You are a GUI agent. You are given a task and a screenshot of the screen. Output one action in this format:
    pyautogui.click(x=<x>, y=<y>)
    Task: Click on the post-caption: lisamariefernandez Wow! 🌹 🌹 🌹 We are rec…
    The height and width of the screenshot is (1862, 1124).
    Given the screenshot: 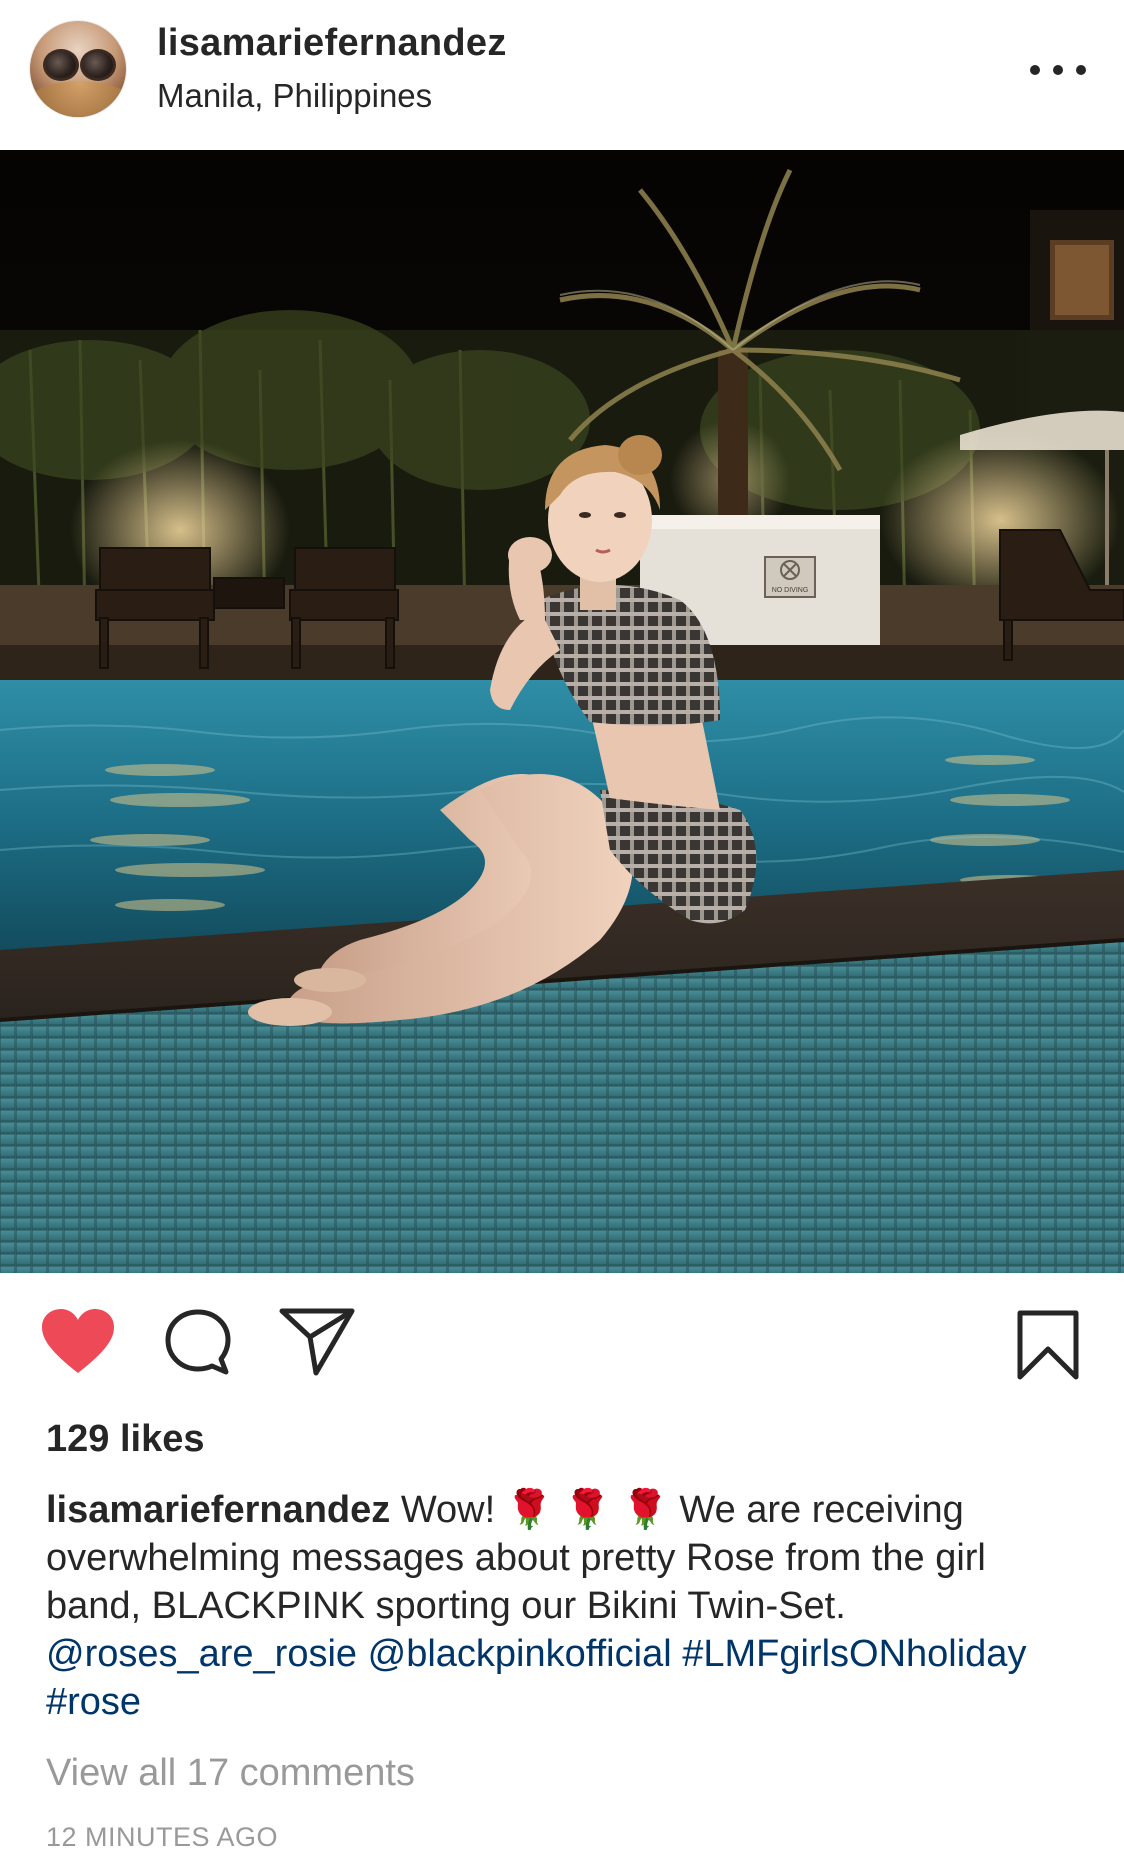 What is the action you would take?
    pyautogui.click(x=566, y=1606)
    